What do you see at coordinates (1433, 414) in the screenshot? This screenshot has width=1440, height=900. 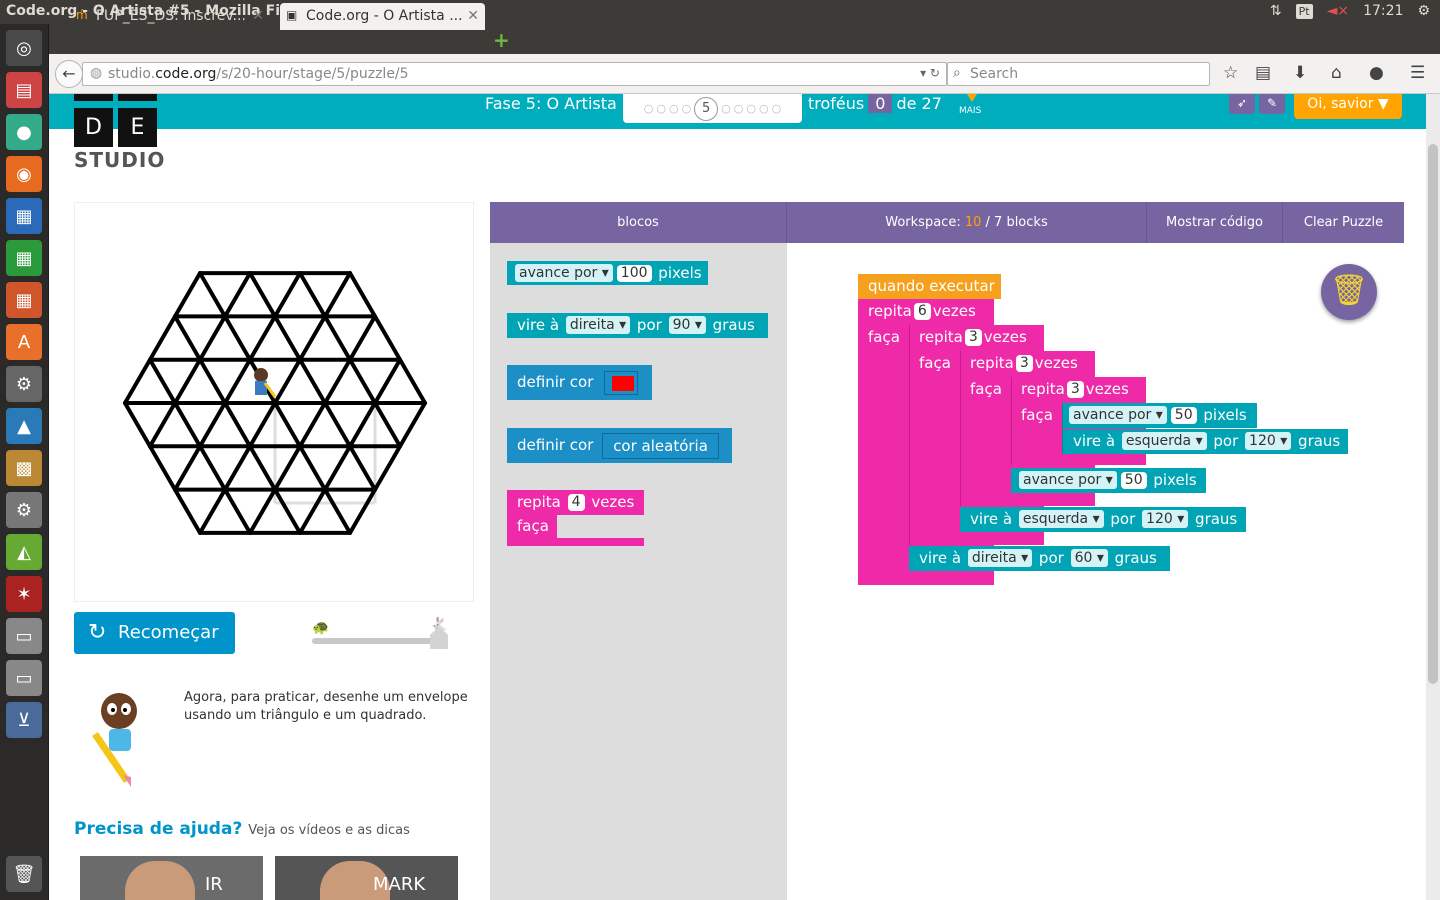 I see `scrollbar-thumb` at bounding box center [1433, 414].